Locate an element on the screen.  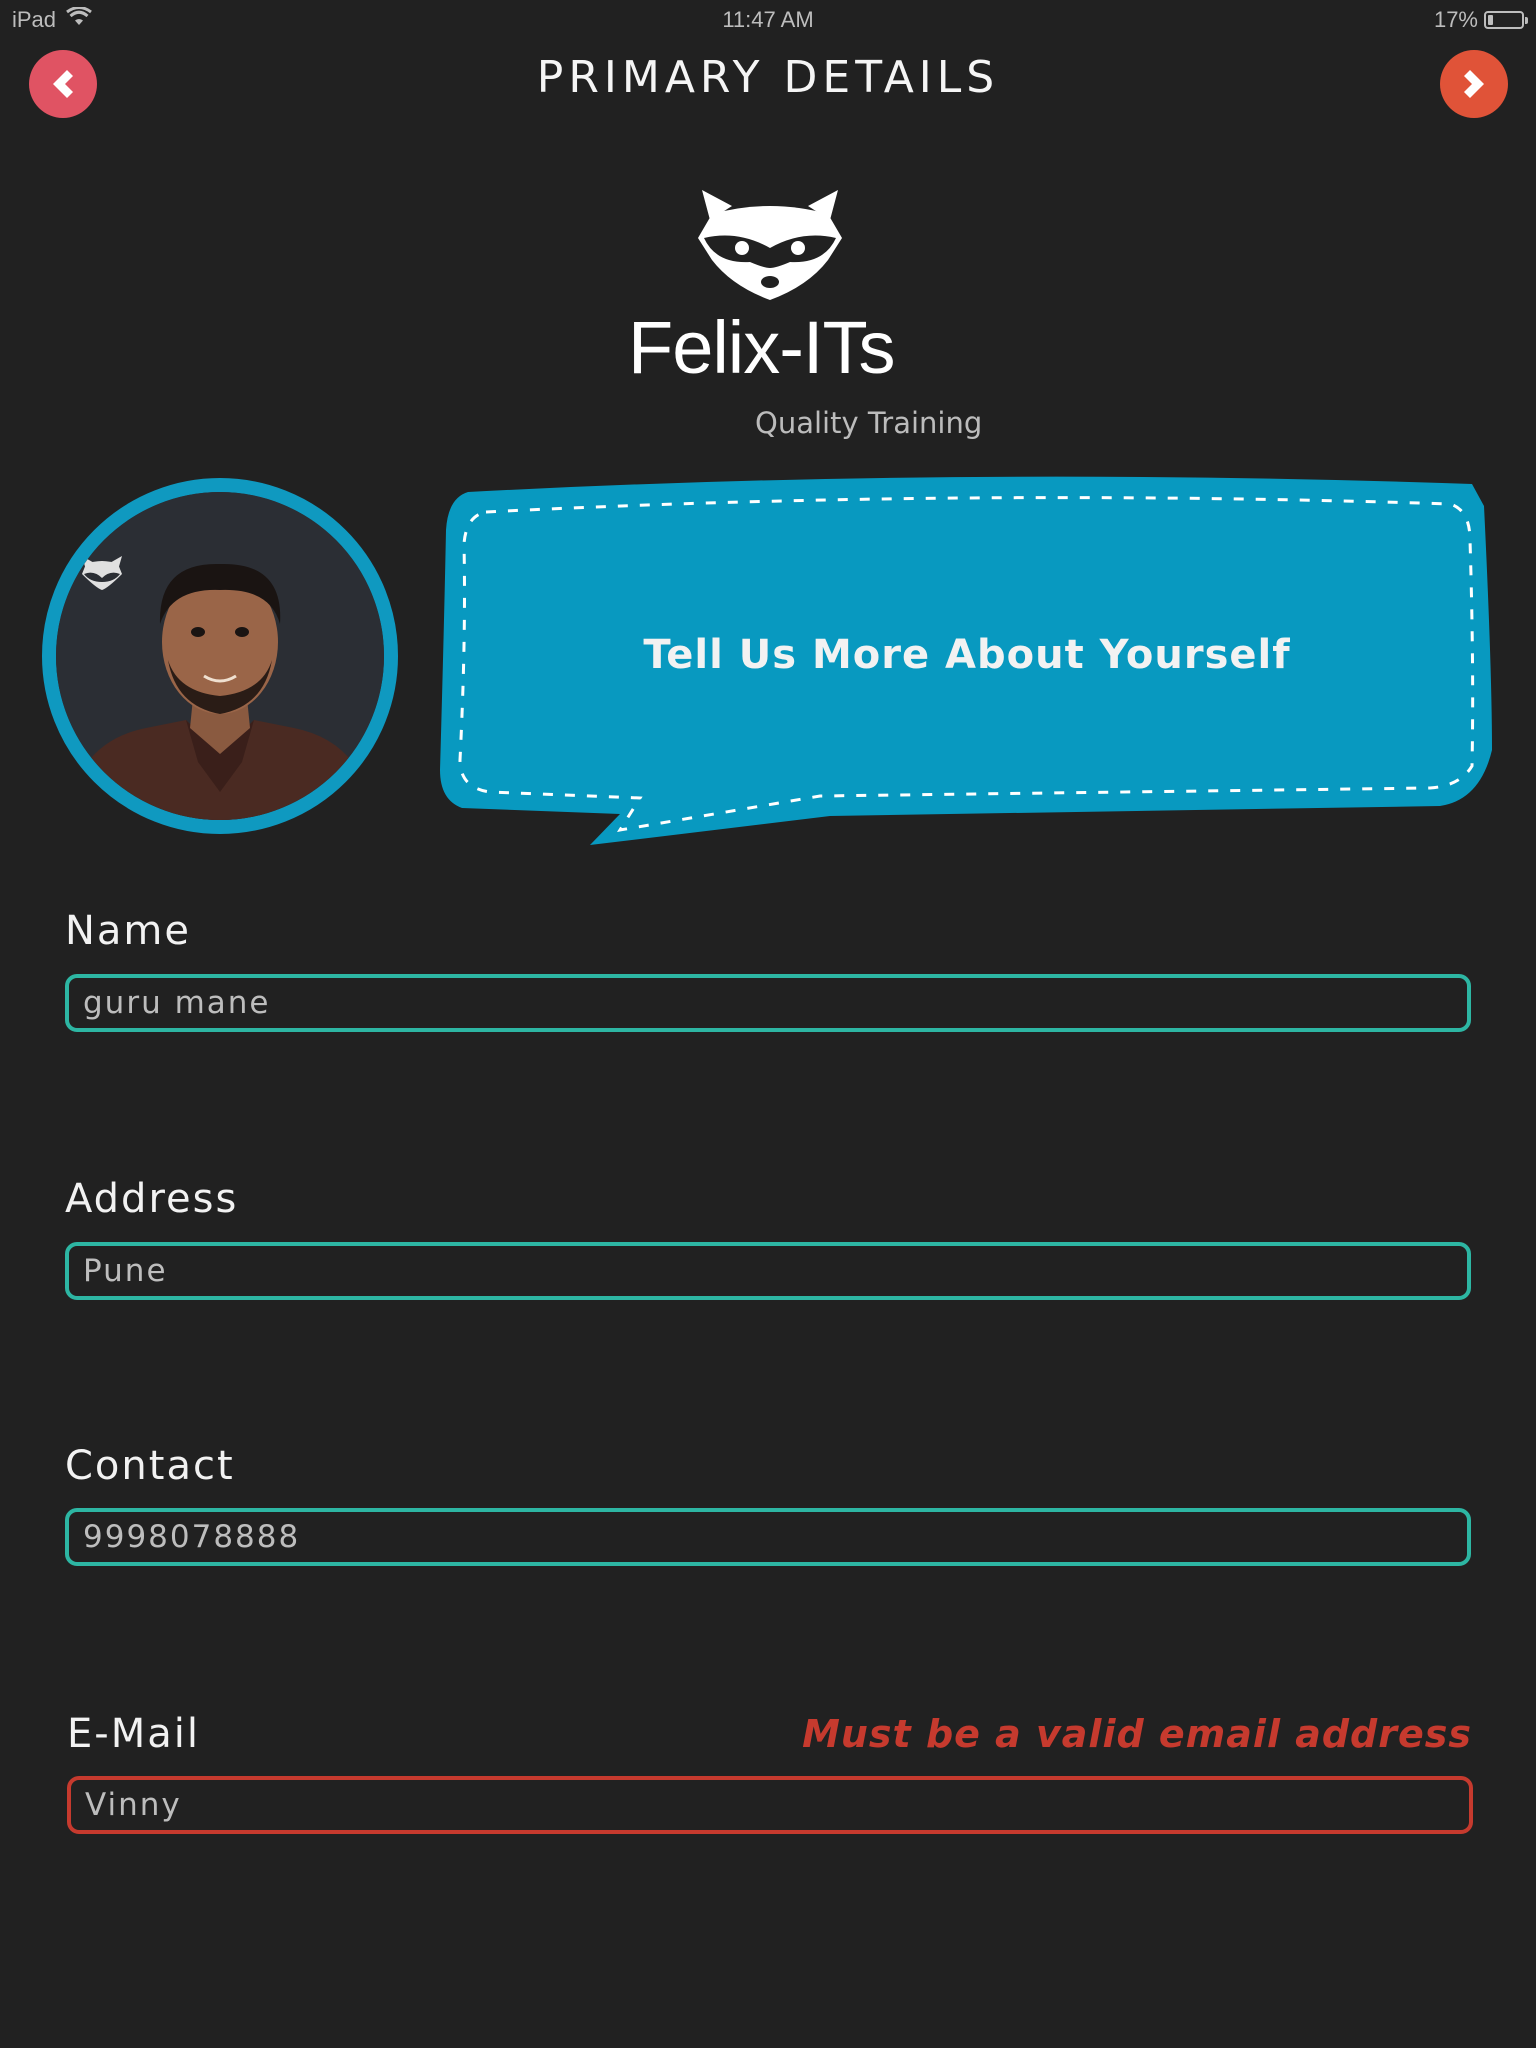
speech-bubble-text: Tell Us More About Yourself is located at coordinates (967, 655).